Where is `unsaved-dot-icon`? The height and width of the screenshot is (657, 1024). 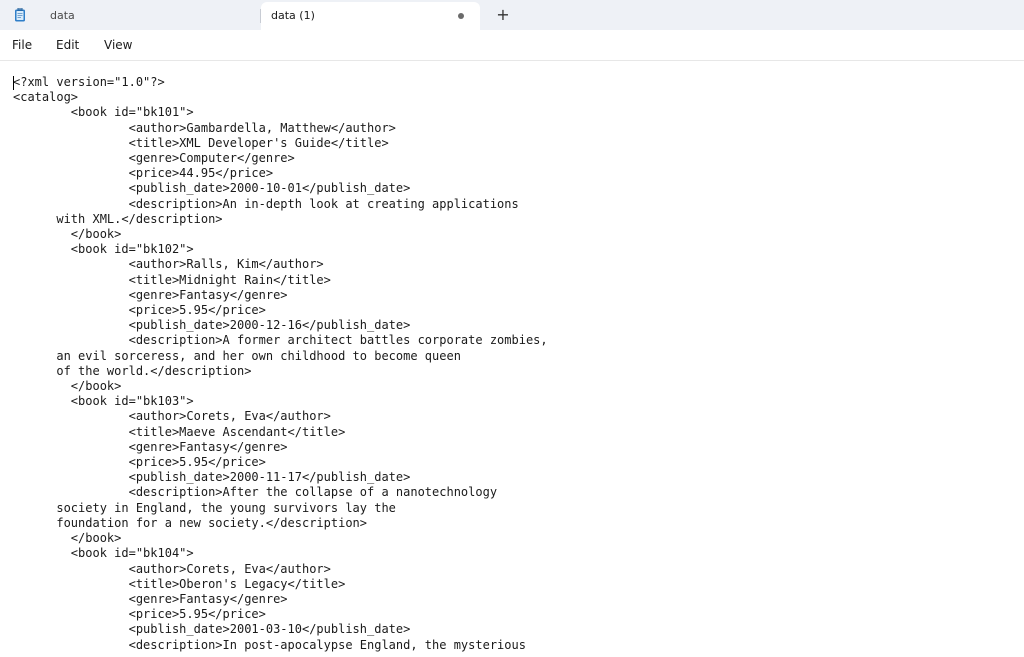
unsaved-dot-icon is located at coordinates (461, 16).